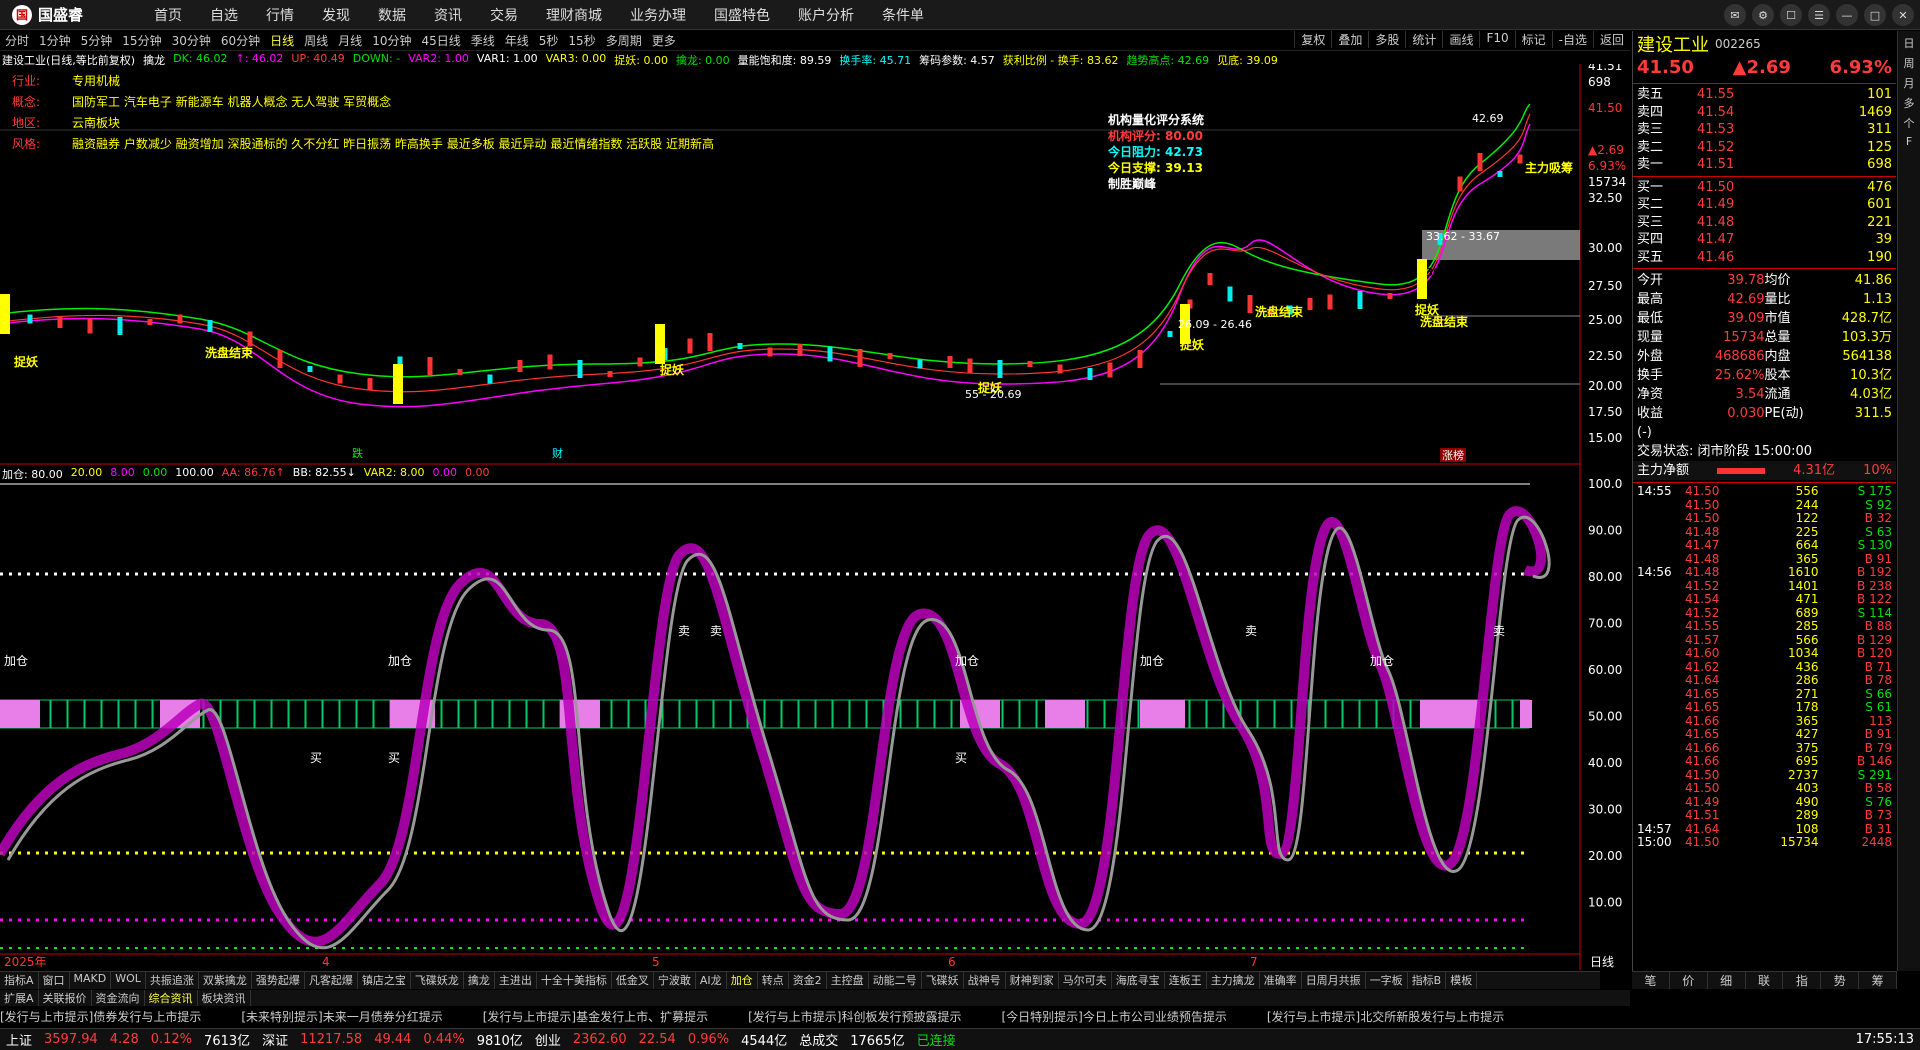  What do you see at coordinates (171, 998) in the screenshot?
I see `info-tab-3: 综合资讯` at bounding box center [171, 998].